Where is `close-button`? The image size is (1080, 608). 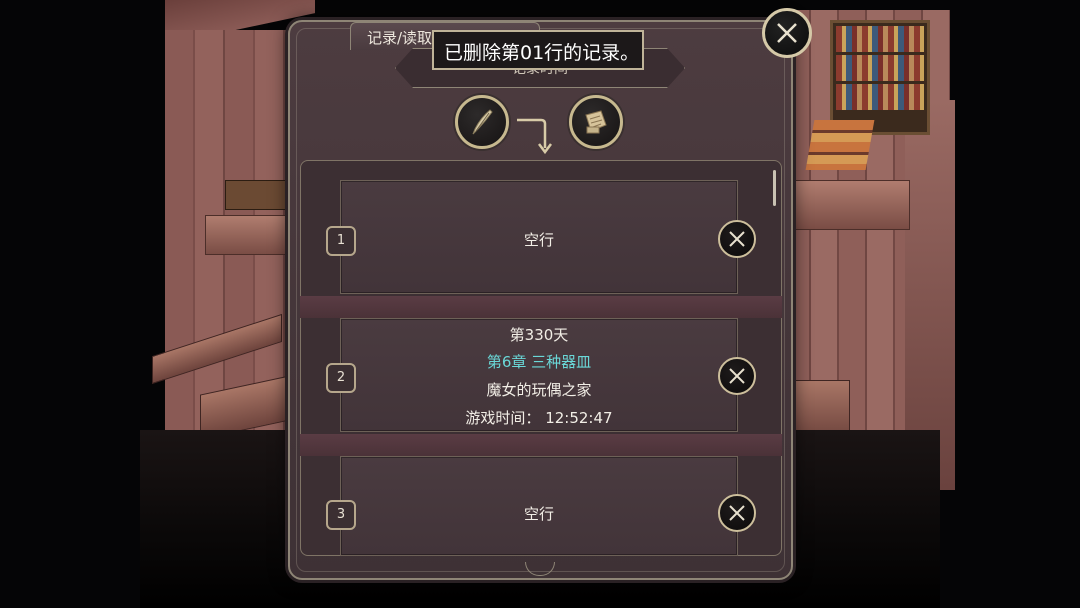
close-button is located at coordinates (787, 33).